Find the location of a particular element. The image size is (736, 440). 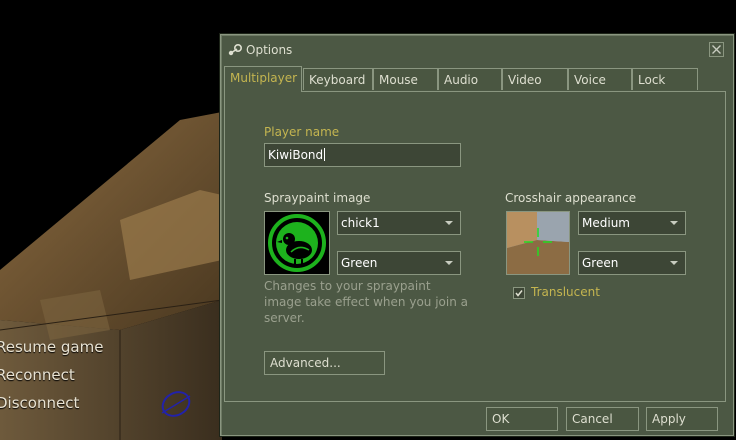

spraypaint-label: Spraypaint image is located at coordinates (317, 198).